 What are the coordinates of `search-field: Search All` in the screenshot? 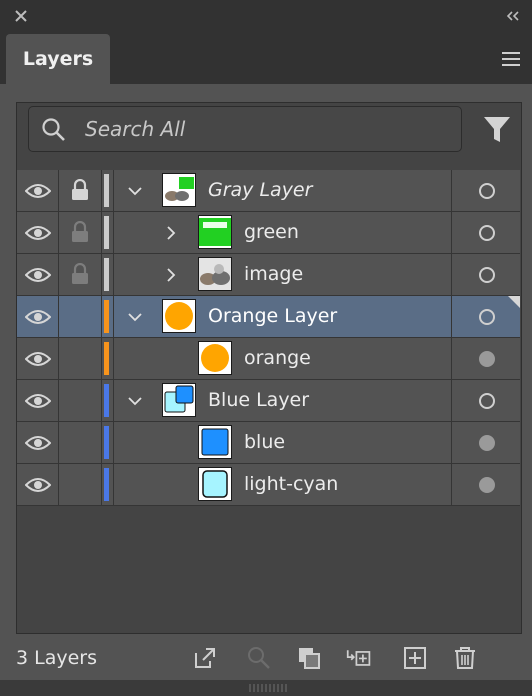 It's located at (245, 129).